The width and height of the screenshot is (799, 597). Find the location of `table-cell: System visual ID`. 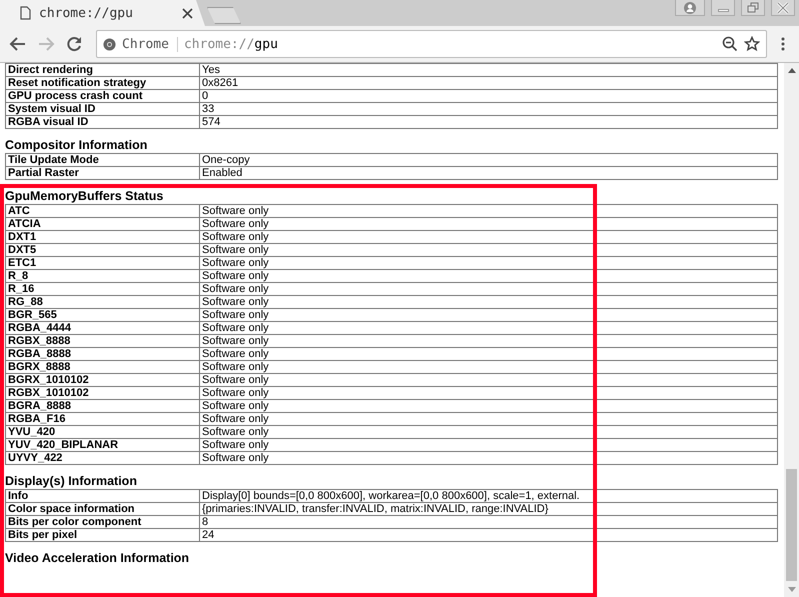

table-cell: System visual ID is located at coordinates (103, 109).